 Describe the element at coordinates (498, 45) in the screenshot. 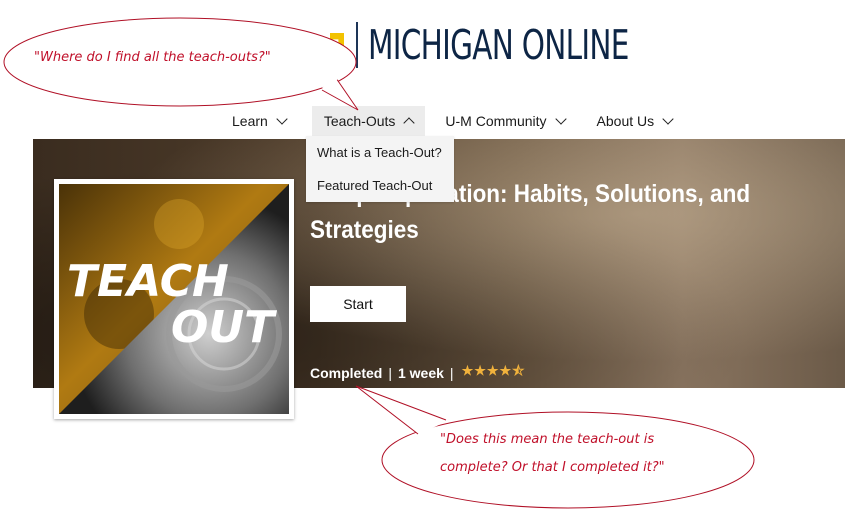

I see `logo-text: MICHIGAN ONLINE` at that location.